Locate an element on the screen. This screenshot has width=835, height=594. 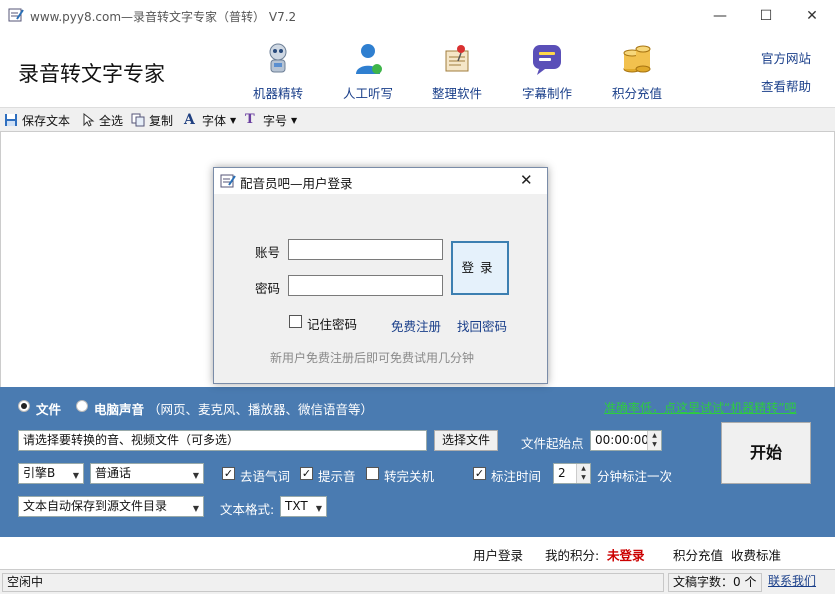
title-bar: www.pyy8.com—录音转文字专家（普转） V7.2 — ☐ ✕ is located at coordinates (417, 15).